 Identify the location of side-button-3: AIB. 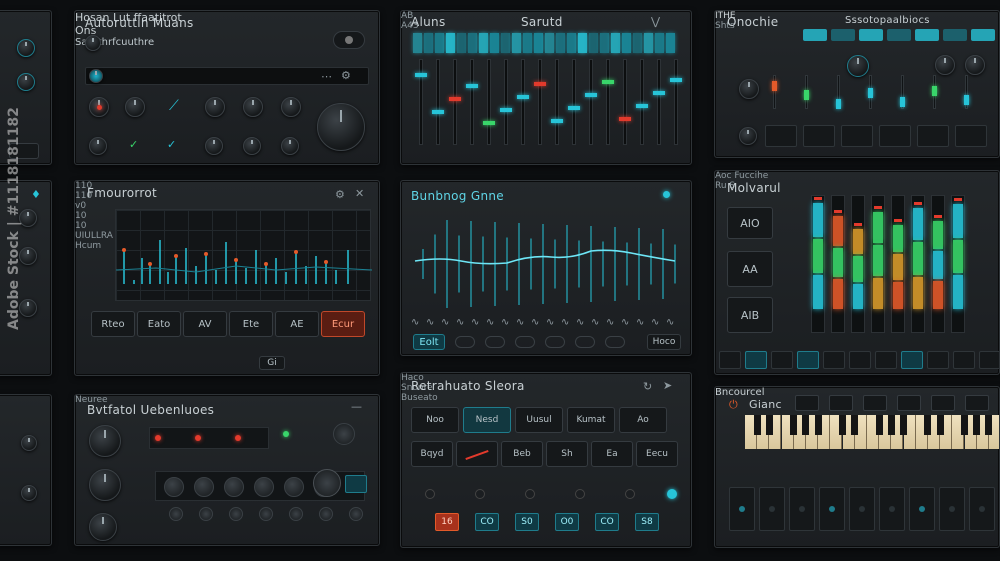
(750, 315).